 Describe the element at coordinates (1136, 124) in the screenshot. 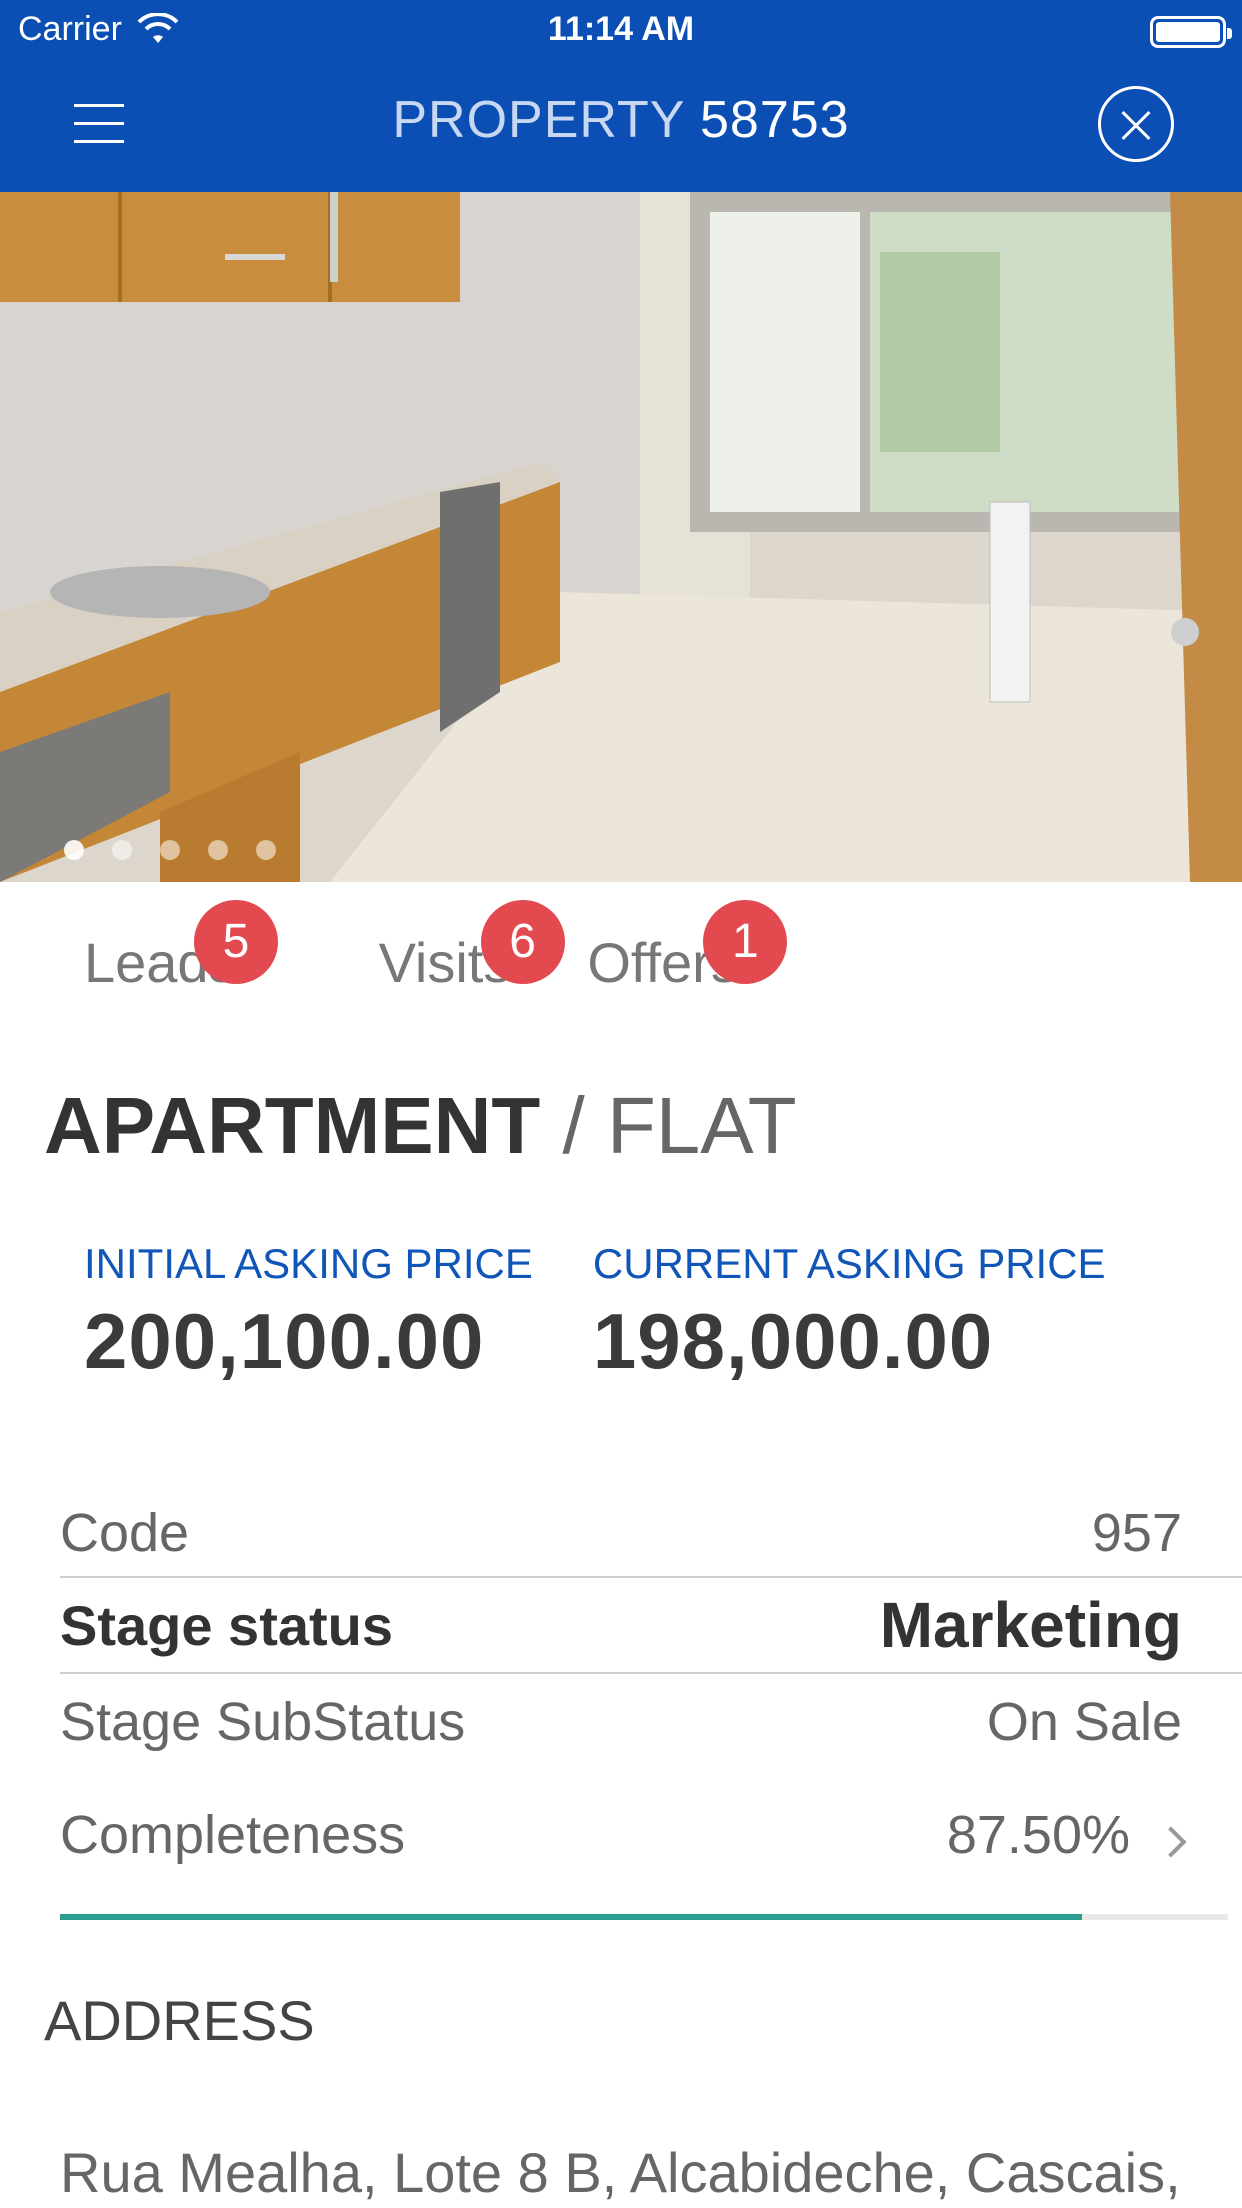

I see `close-icon` at that location.